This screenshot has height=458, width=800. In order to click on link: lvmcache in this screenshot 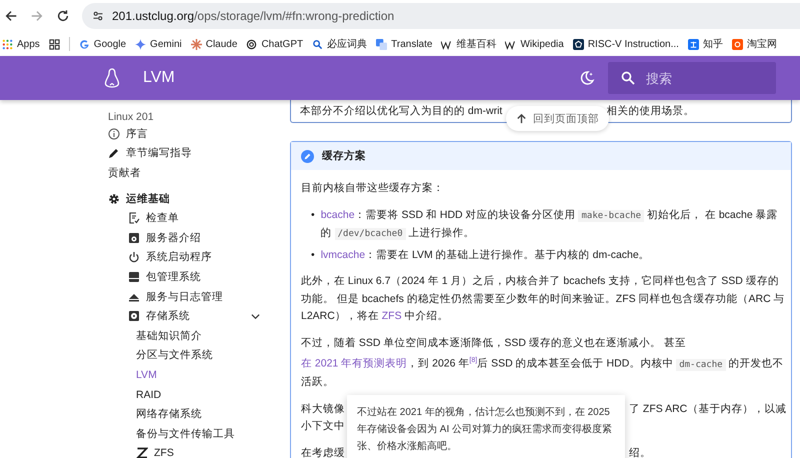, I will do `click(343, 254)`.